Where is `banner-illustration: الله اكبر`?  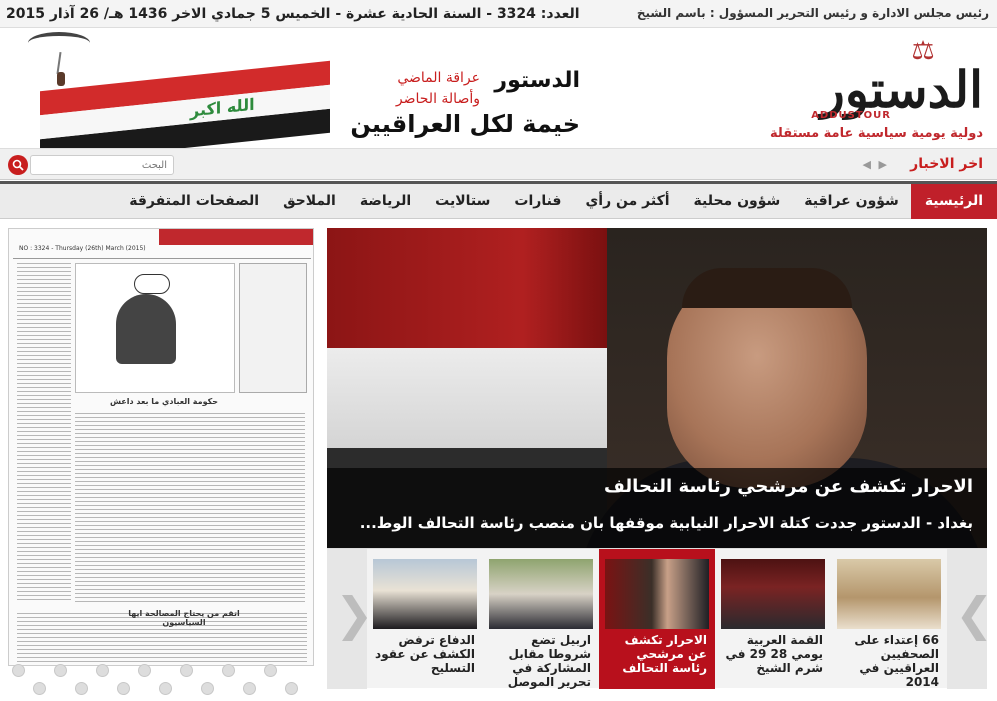
banner-illustration: الله اكبر is located at coordinates (165, 88).